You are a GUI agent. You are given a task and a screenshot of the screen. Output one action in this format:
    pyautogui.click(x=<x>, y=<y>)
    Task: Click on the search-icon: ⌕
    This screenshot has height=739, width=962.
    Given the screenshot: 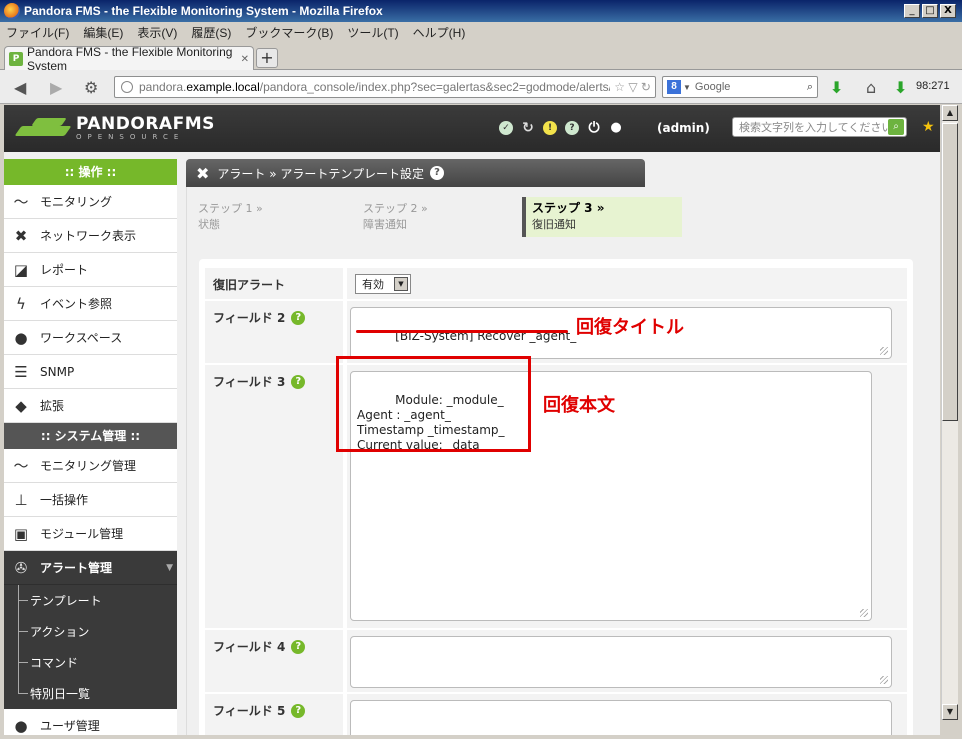 What is the action you would take?
    pyautogui.click(x=812, y=87)
    